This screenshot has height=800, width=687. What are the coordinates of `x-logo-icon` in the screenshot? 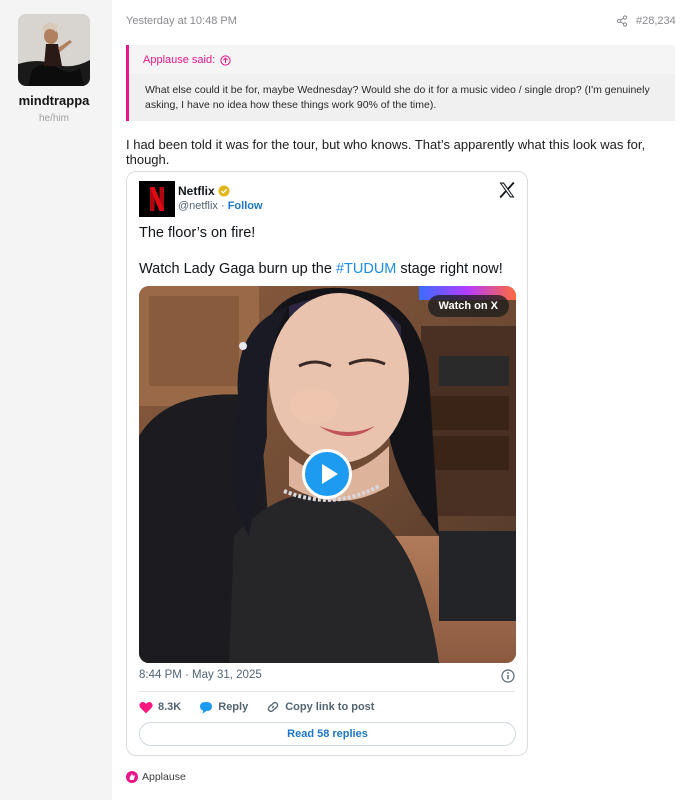 It's located at (507, 190).